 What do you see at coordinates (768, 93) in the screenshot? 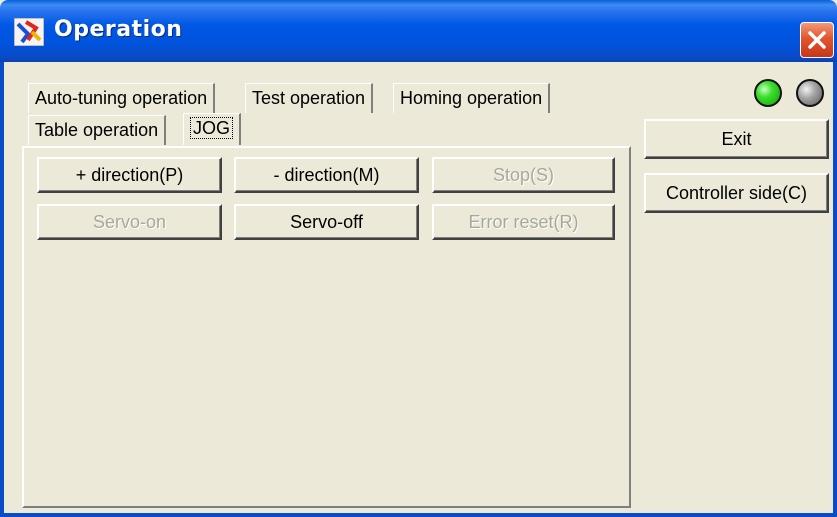
I see `status-lamp-green` at bounding box center [768, 93].